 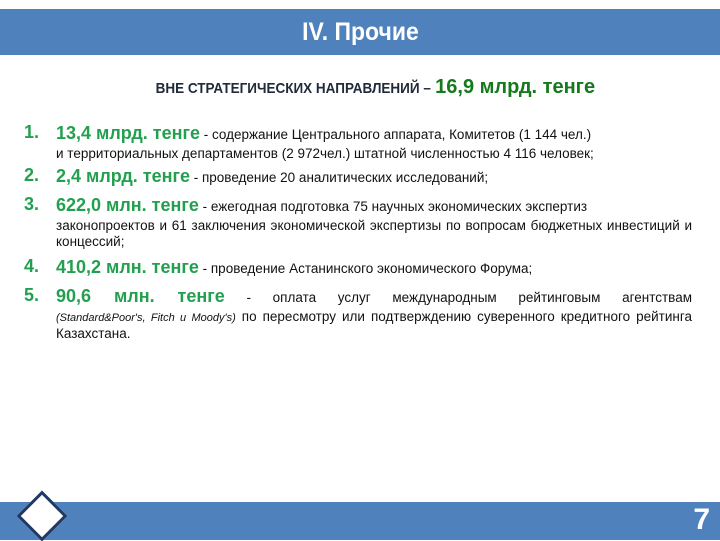 I want to click on subtitle-amount: 16,9 млрд. тенге, so click(x=515, y=87).